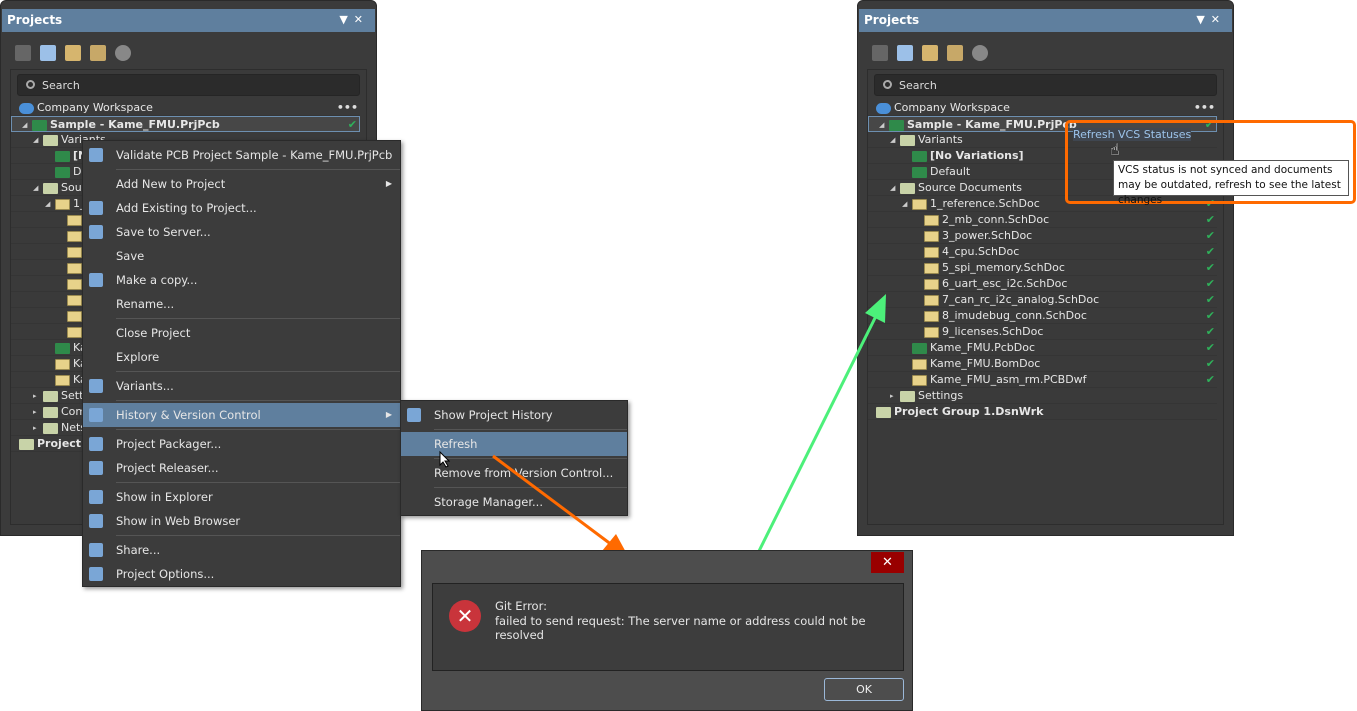 This screenshot has height=711, width=1357. What do you see at coordinates (1042, 364) in the screenshot?
I see `tree-item: Kame_FMU.BomDoc ✔` at bounding box center [1042, 364].